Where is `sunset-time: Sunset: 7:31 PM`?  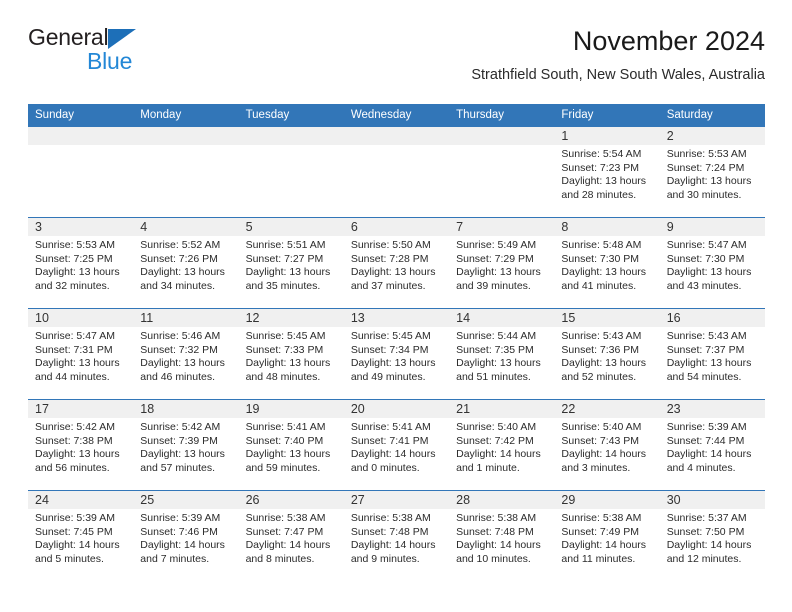
sunset-time: Sunset: 7:31 PM is located at coordinates (74, 349).